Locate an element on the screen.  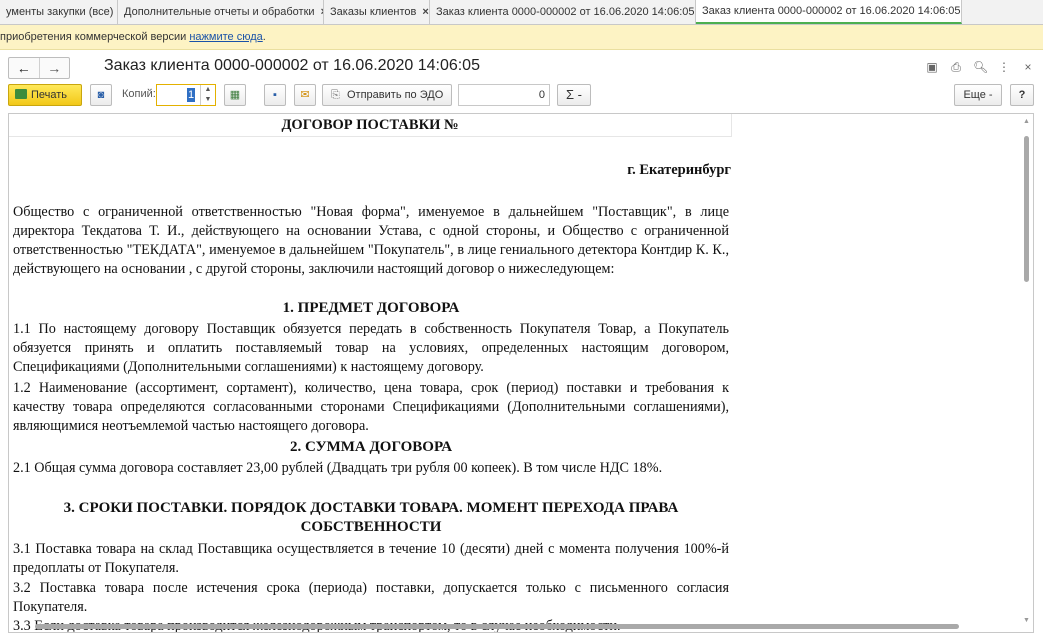
envelope-icon: ✉ is located at coordinates (305, 95).